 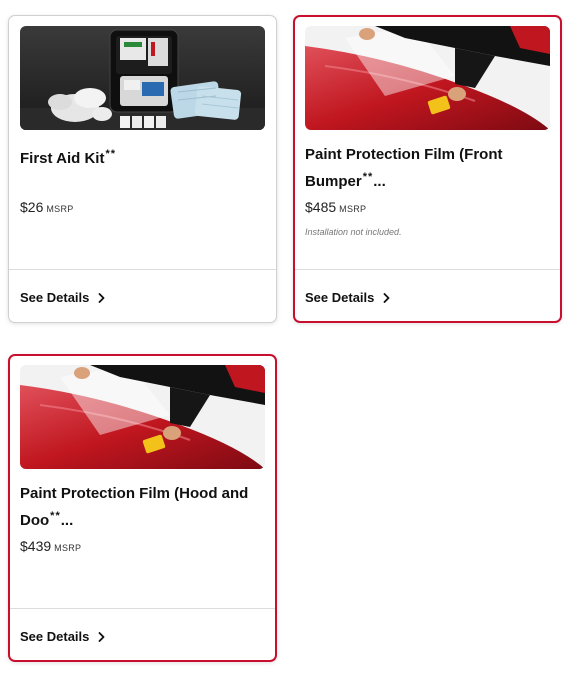 I want to click on product-price: $439 MSRP, so click(x=50, y=546).